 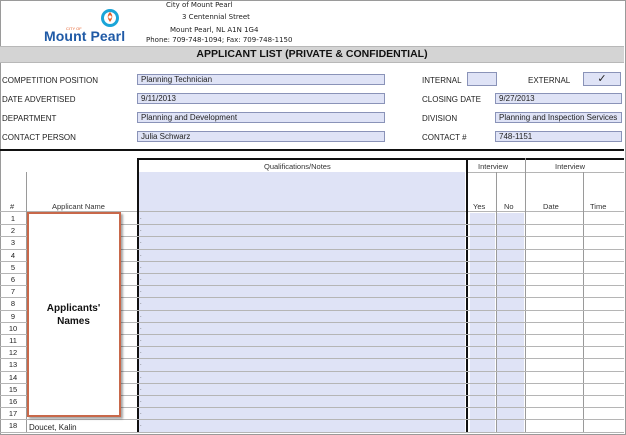 I want to click on date-header: Date, so click(x=551, y=206).